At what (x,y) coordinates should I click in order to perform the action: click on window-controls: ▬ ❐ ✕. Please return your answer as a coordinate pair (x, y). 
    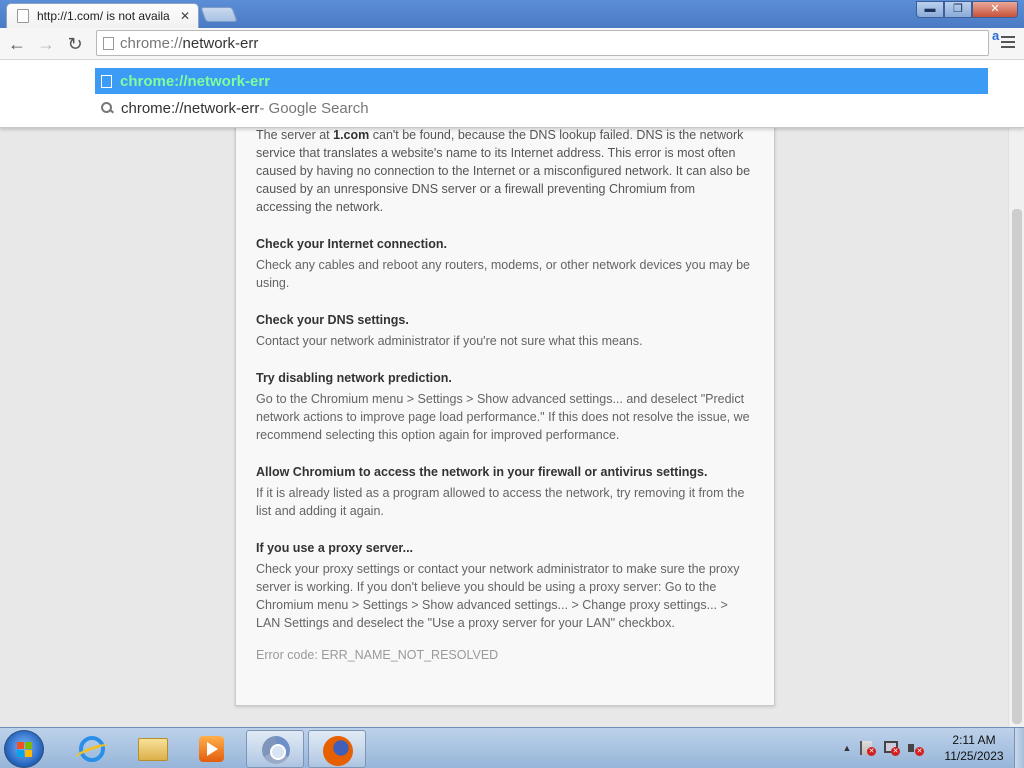
    Looking at the image, I should click on (967, 10).